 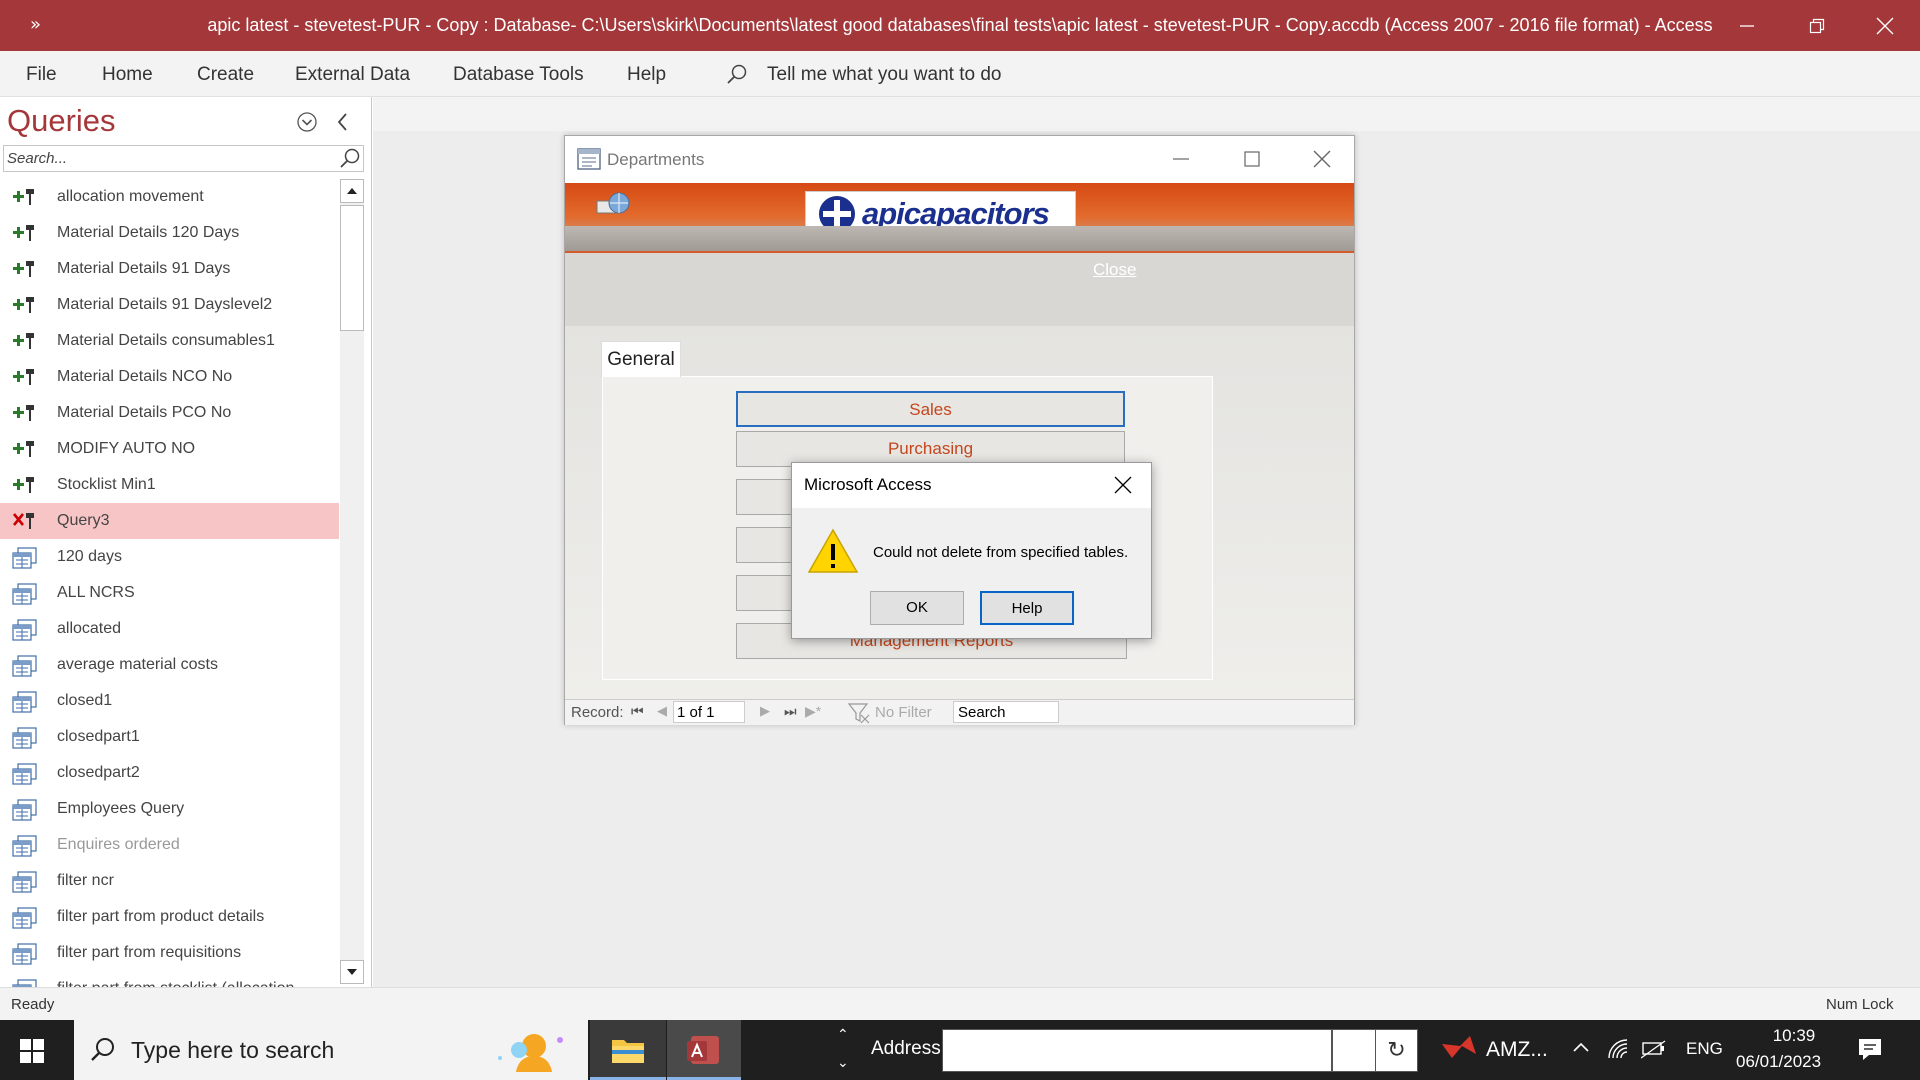 I want to click on quick-access-toolbar-expand: », so click(x=35, y=24).